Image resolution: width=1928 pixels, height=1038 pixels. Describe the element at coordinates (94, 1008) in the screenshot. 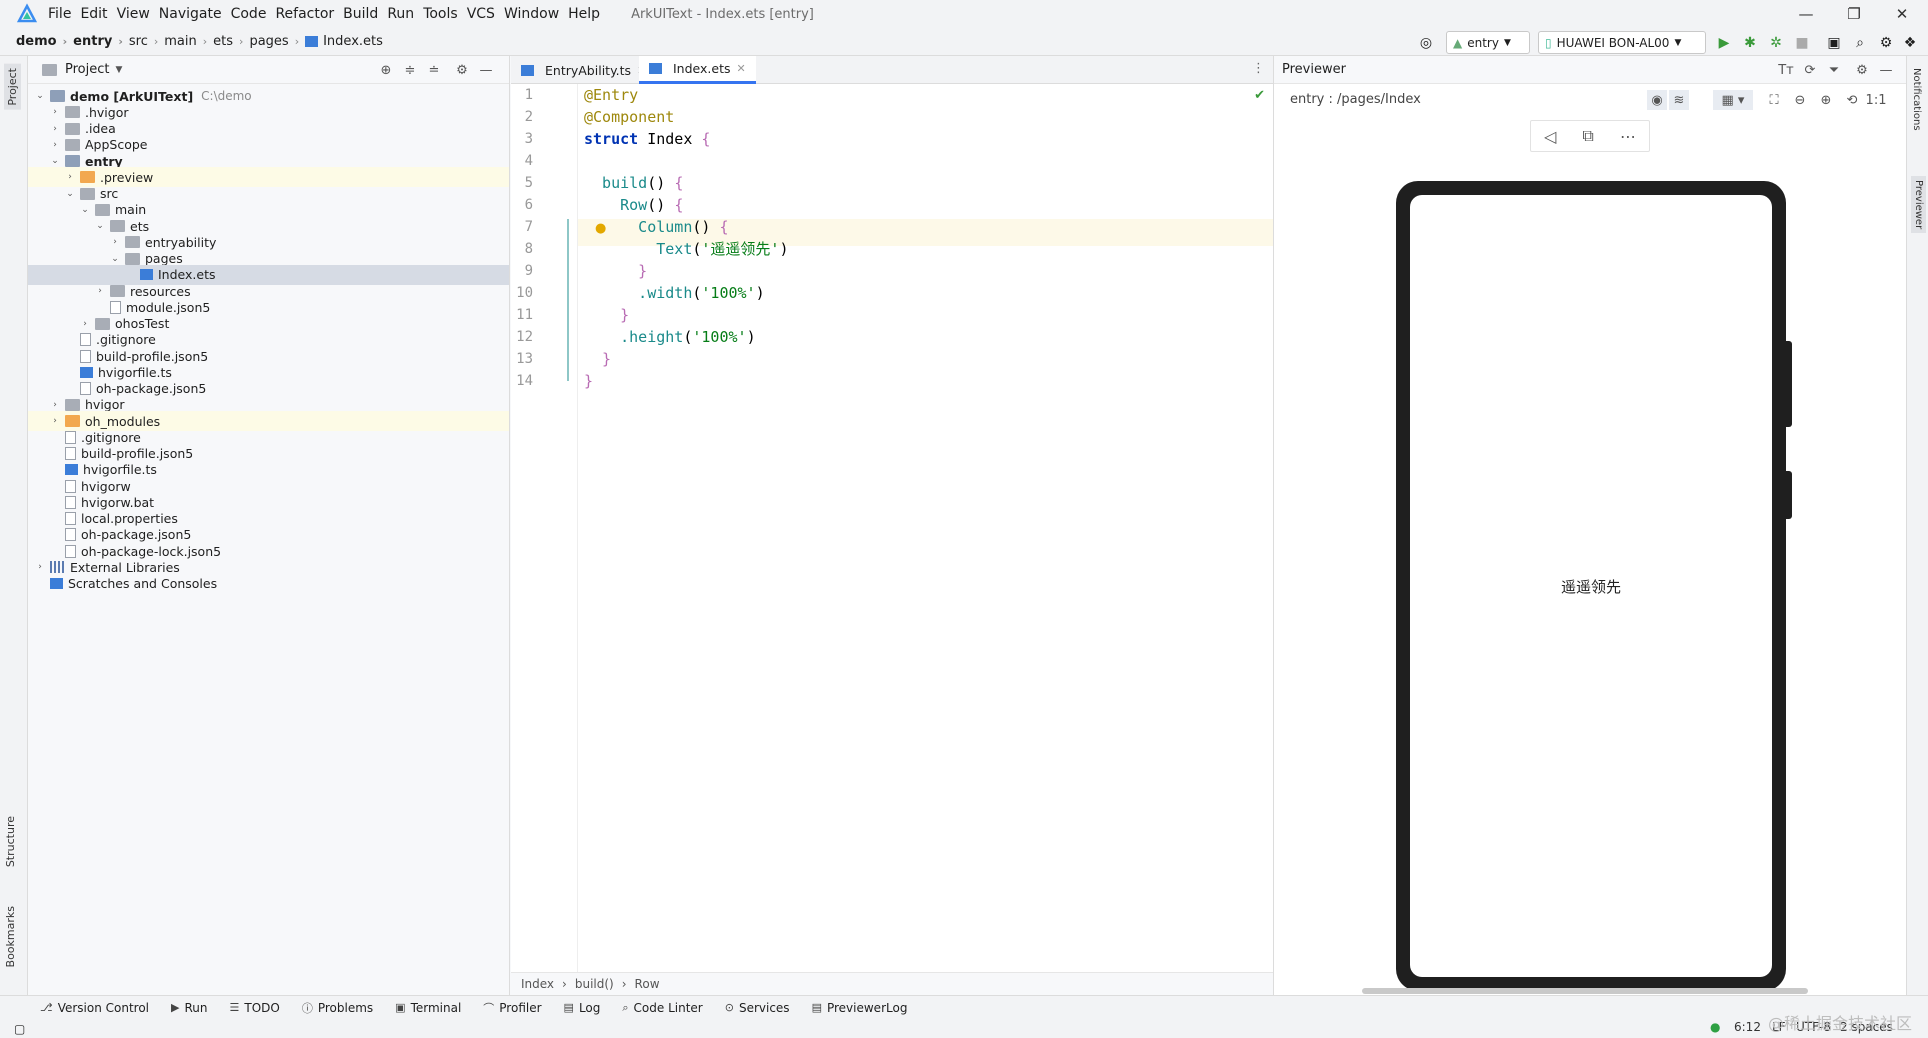

I see `bottom-tab-version-control: ⎇ Version Control` at that location.